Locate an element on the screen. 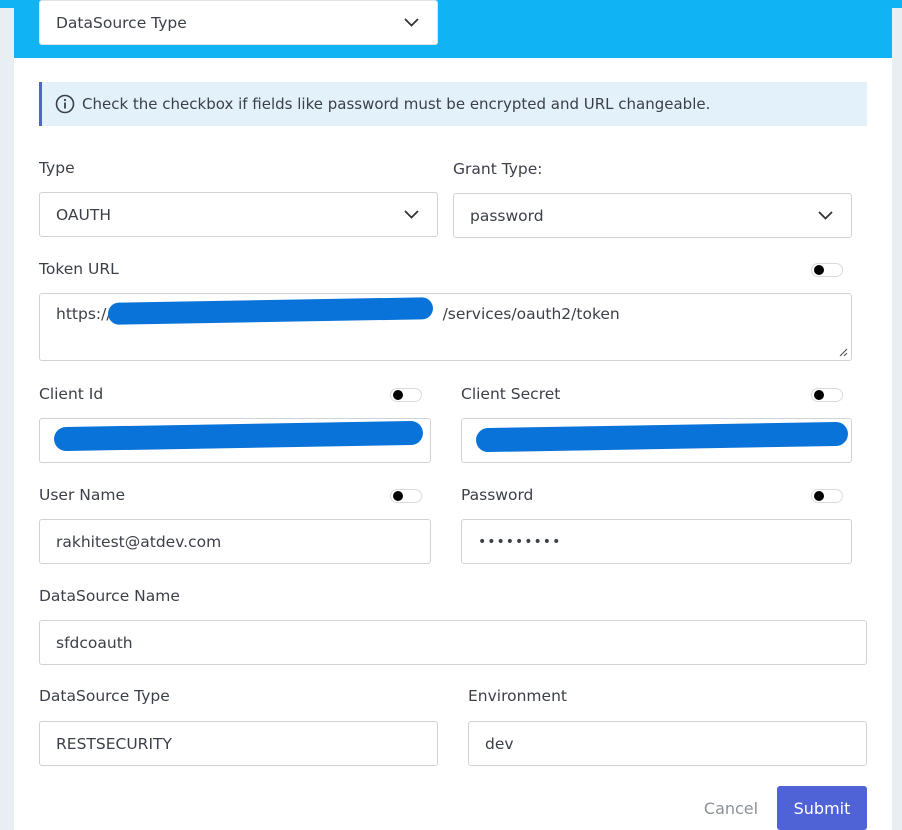 The image size is (902, 830). datasource-name-value: sfdcoauth is located at coordinates (94, 642).